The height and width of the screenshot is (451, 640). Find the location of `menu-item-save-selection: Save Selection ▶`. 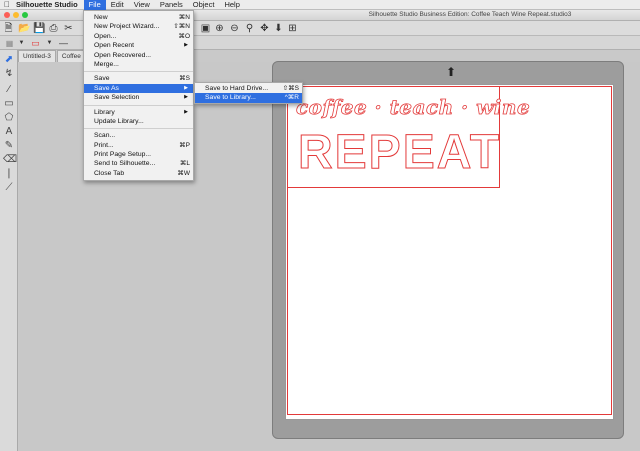

menu-item-save-selection: Save Selection ▶ is located at coordinates (138, 97).